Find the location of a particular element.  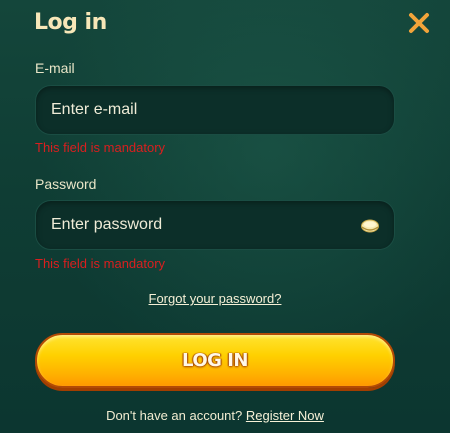

email-field-wrapper is located at coordinates (215, 110).